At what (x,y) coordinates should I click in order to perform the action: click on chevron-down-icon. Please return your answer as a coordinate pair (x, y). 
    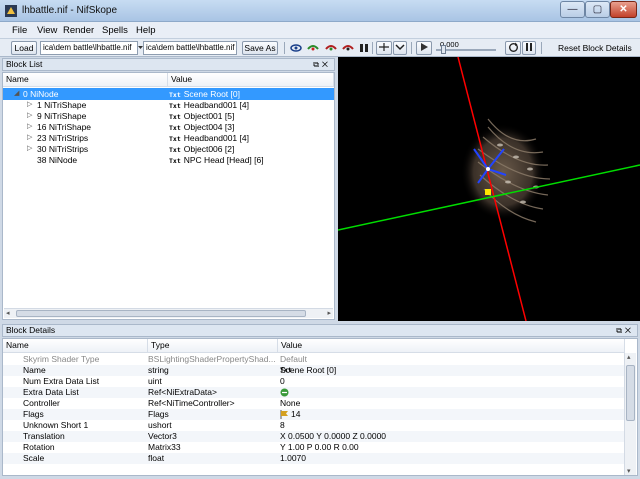
    Looking at the image, I should click on (400, 47).